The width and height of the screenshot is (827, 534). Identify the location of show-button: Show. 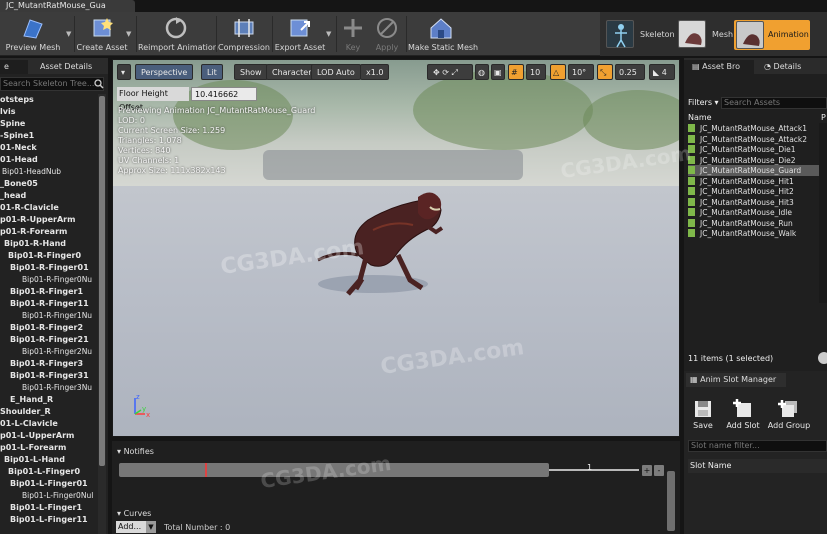
(251, 72).